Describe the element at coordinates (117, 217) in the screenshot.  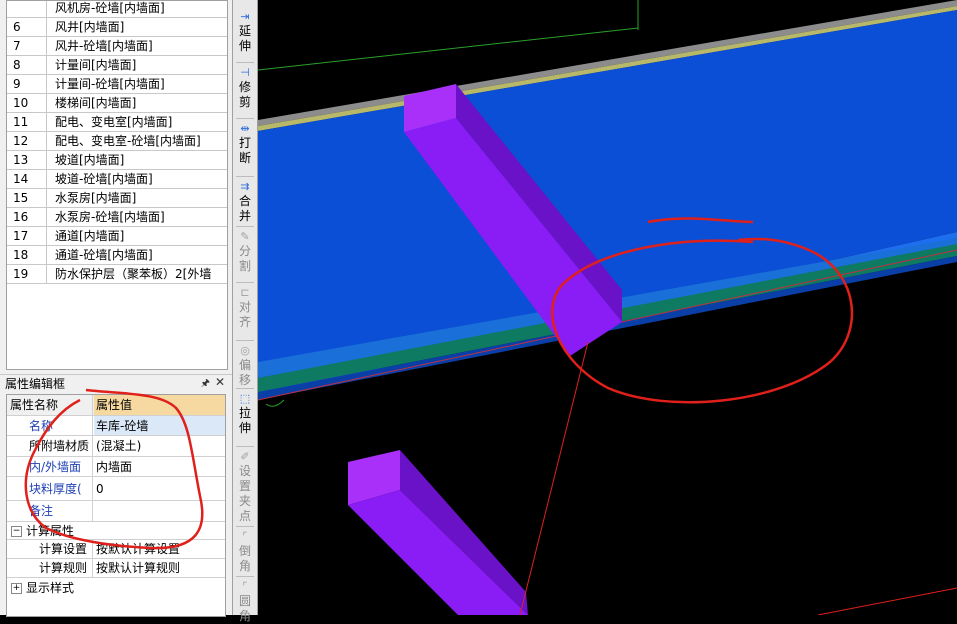
I see `wall-list-row: 16 水泵房-砼墙[内墙面]` at that location.